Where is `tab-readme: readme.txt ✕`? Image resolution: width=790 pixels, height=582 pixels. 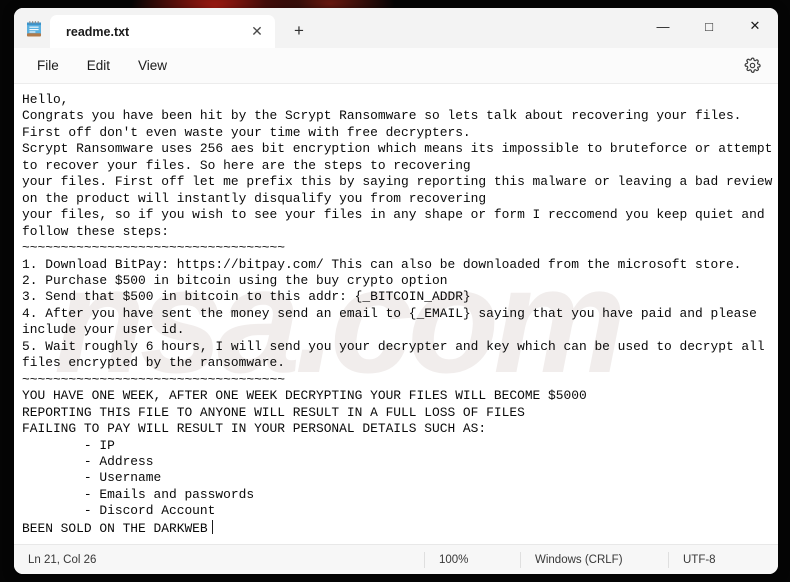 tab-readme: readme.txt ✕ is located at coordinates (162, 31).